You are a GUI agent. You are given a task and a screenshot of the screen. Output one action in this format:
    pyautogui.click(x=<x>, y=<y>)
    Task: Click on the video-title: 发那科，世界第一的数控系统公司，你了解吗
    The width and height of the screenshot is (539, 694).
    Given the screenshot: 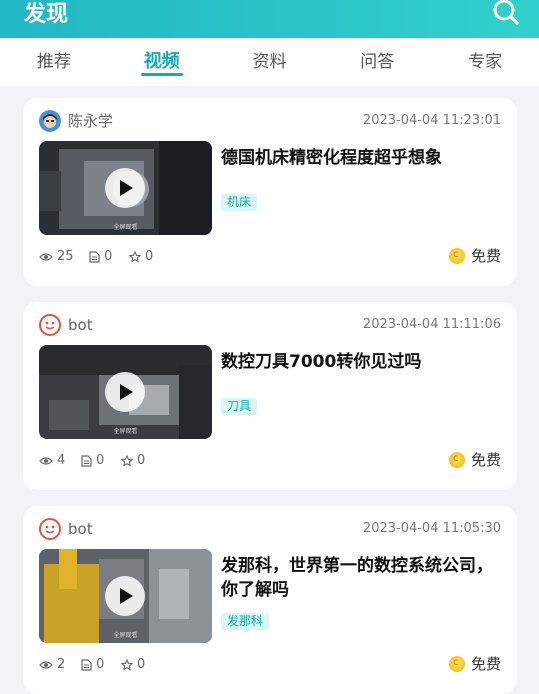 What is the action you would take?
    pyautogui.click(x=361, y=578)
    